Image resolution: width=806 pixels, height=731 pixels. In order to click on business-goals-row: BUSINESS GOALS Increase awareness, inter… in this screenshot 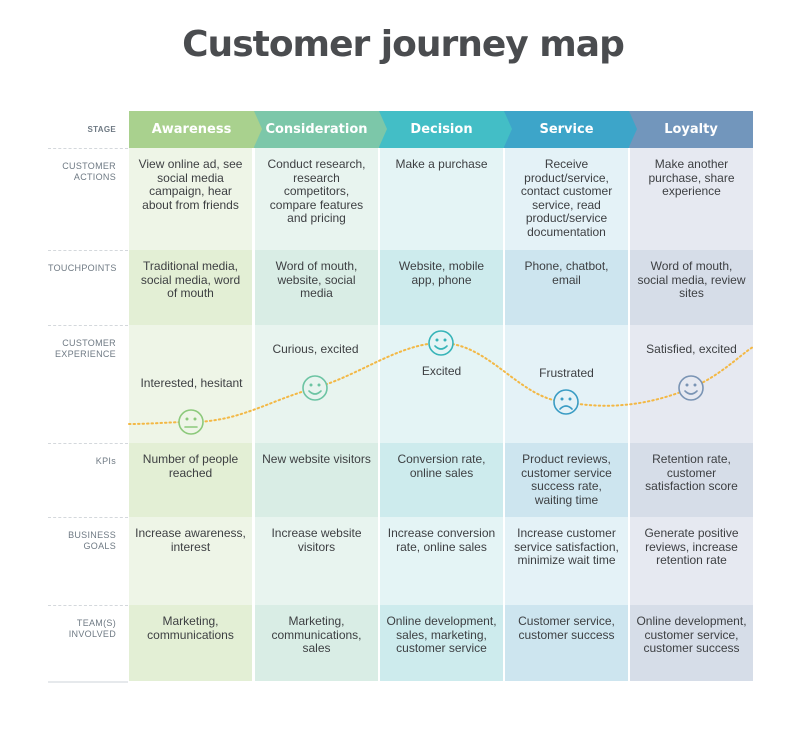, I will do `click(400, 561)`.